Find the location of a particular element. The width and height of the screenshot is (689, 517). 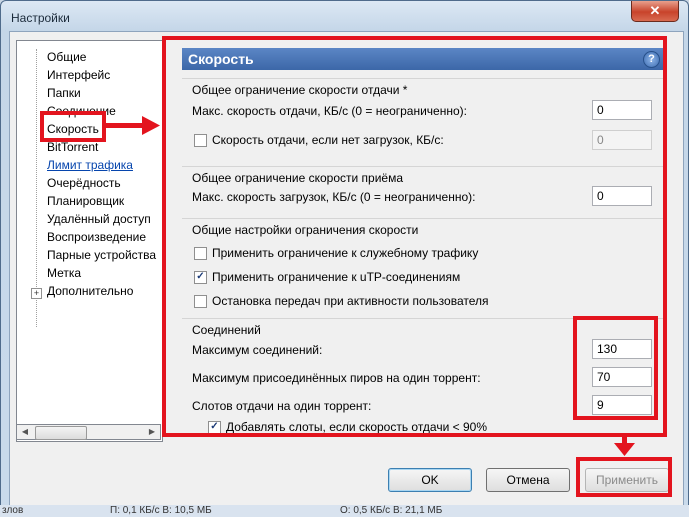

status-left: злов is located at coordinates (13, 510).